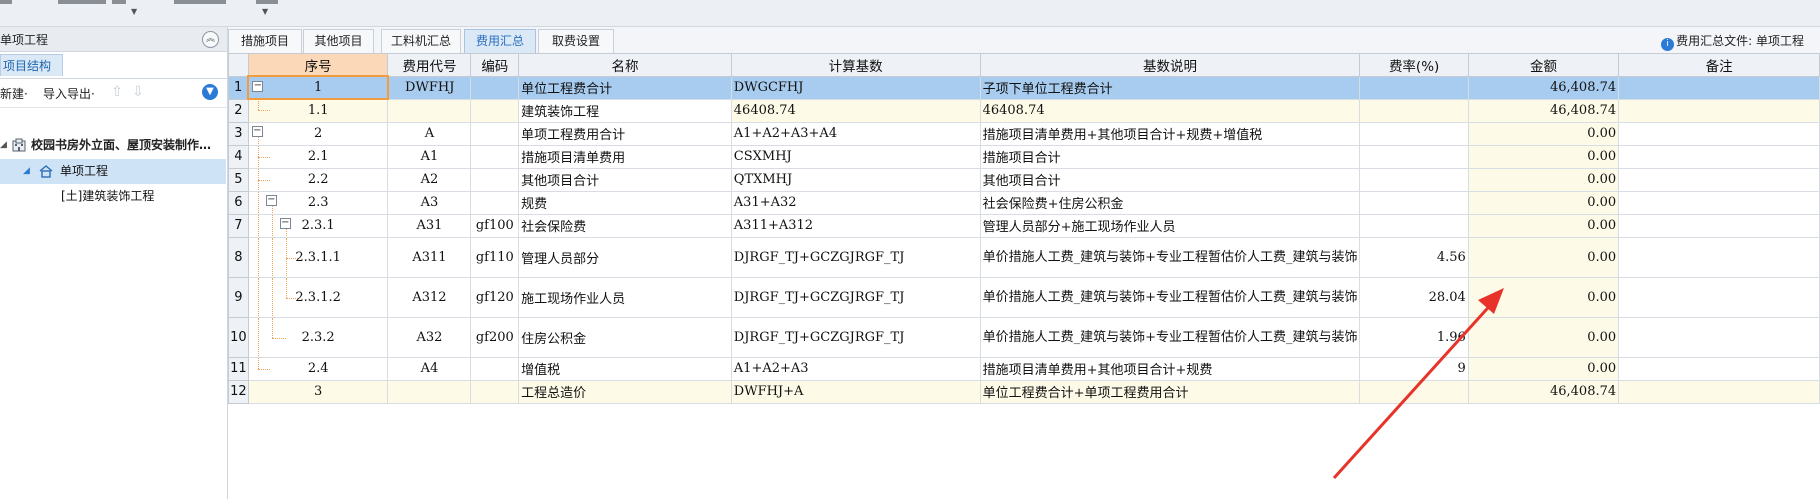  I want to click on new-button: 新建·, so click(14, 93).